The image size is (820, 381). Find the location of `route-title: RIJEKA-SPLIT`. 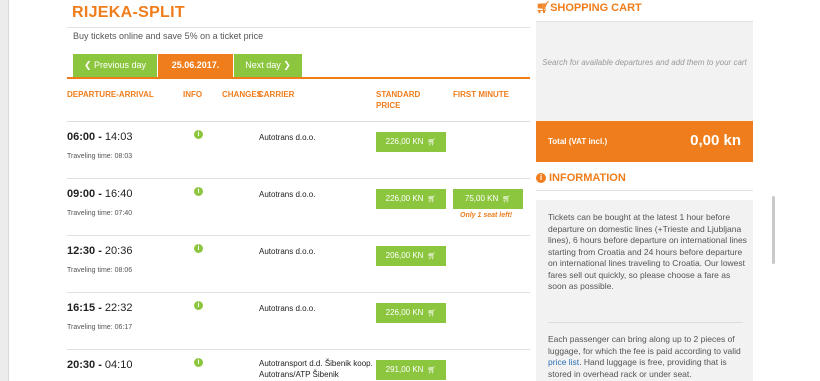

route-title: RIJEKA-SPLIT is located at coordinates (128, 12).